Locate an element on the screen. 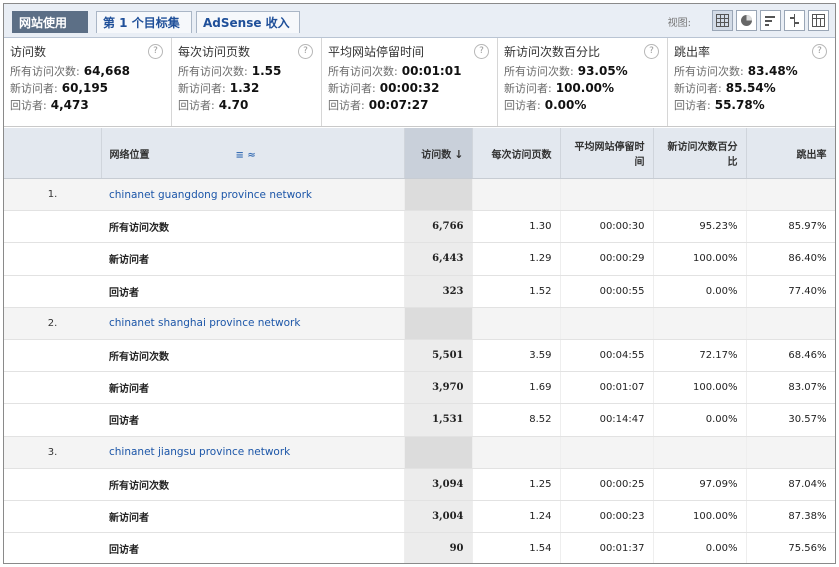 The width and height of the screenshot is (839, 567). avg-time-cell: 00:00:55 is located at coordinates (607, 291).